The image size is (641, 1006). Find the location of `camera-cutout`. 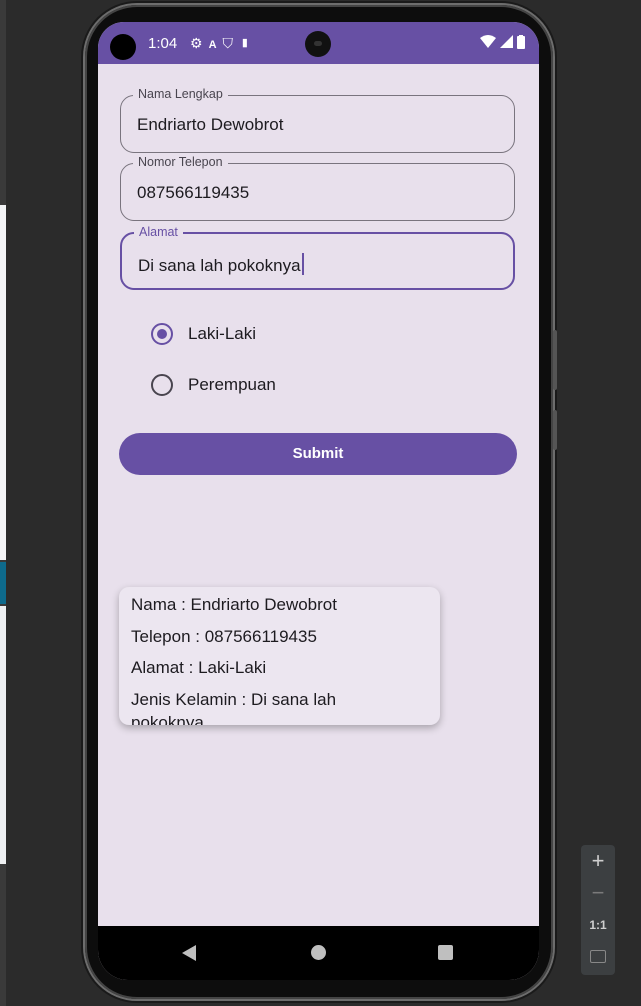

camera-cutout is located at coordinates (123, 47).